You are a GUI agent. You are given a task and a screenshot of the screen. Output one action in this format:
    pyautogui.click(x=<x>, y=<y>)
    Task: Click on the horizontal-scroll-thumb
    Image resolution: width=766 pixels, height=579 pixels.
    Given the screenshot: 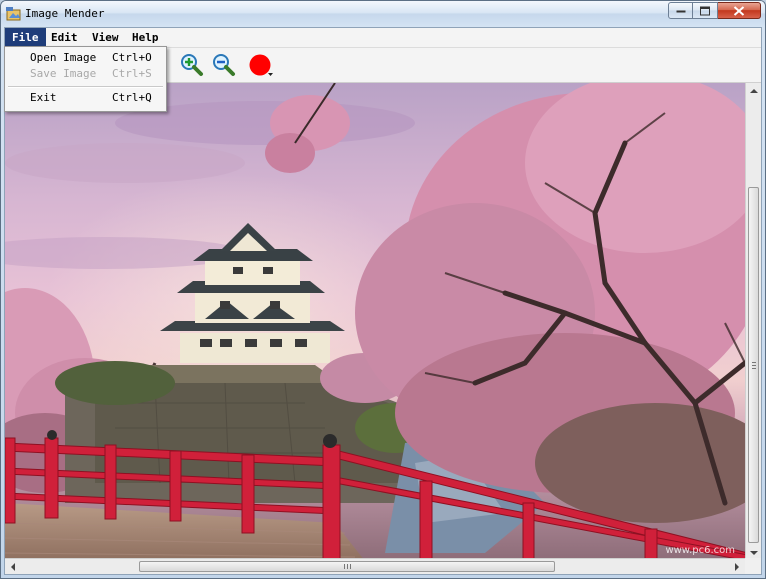 What is the action you would take?
    pyautogui.click(x=347, y=566)
    